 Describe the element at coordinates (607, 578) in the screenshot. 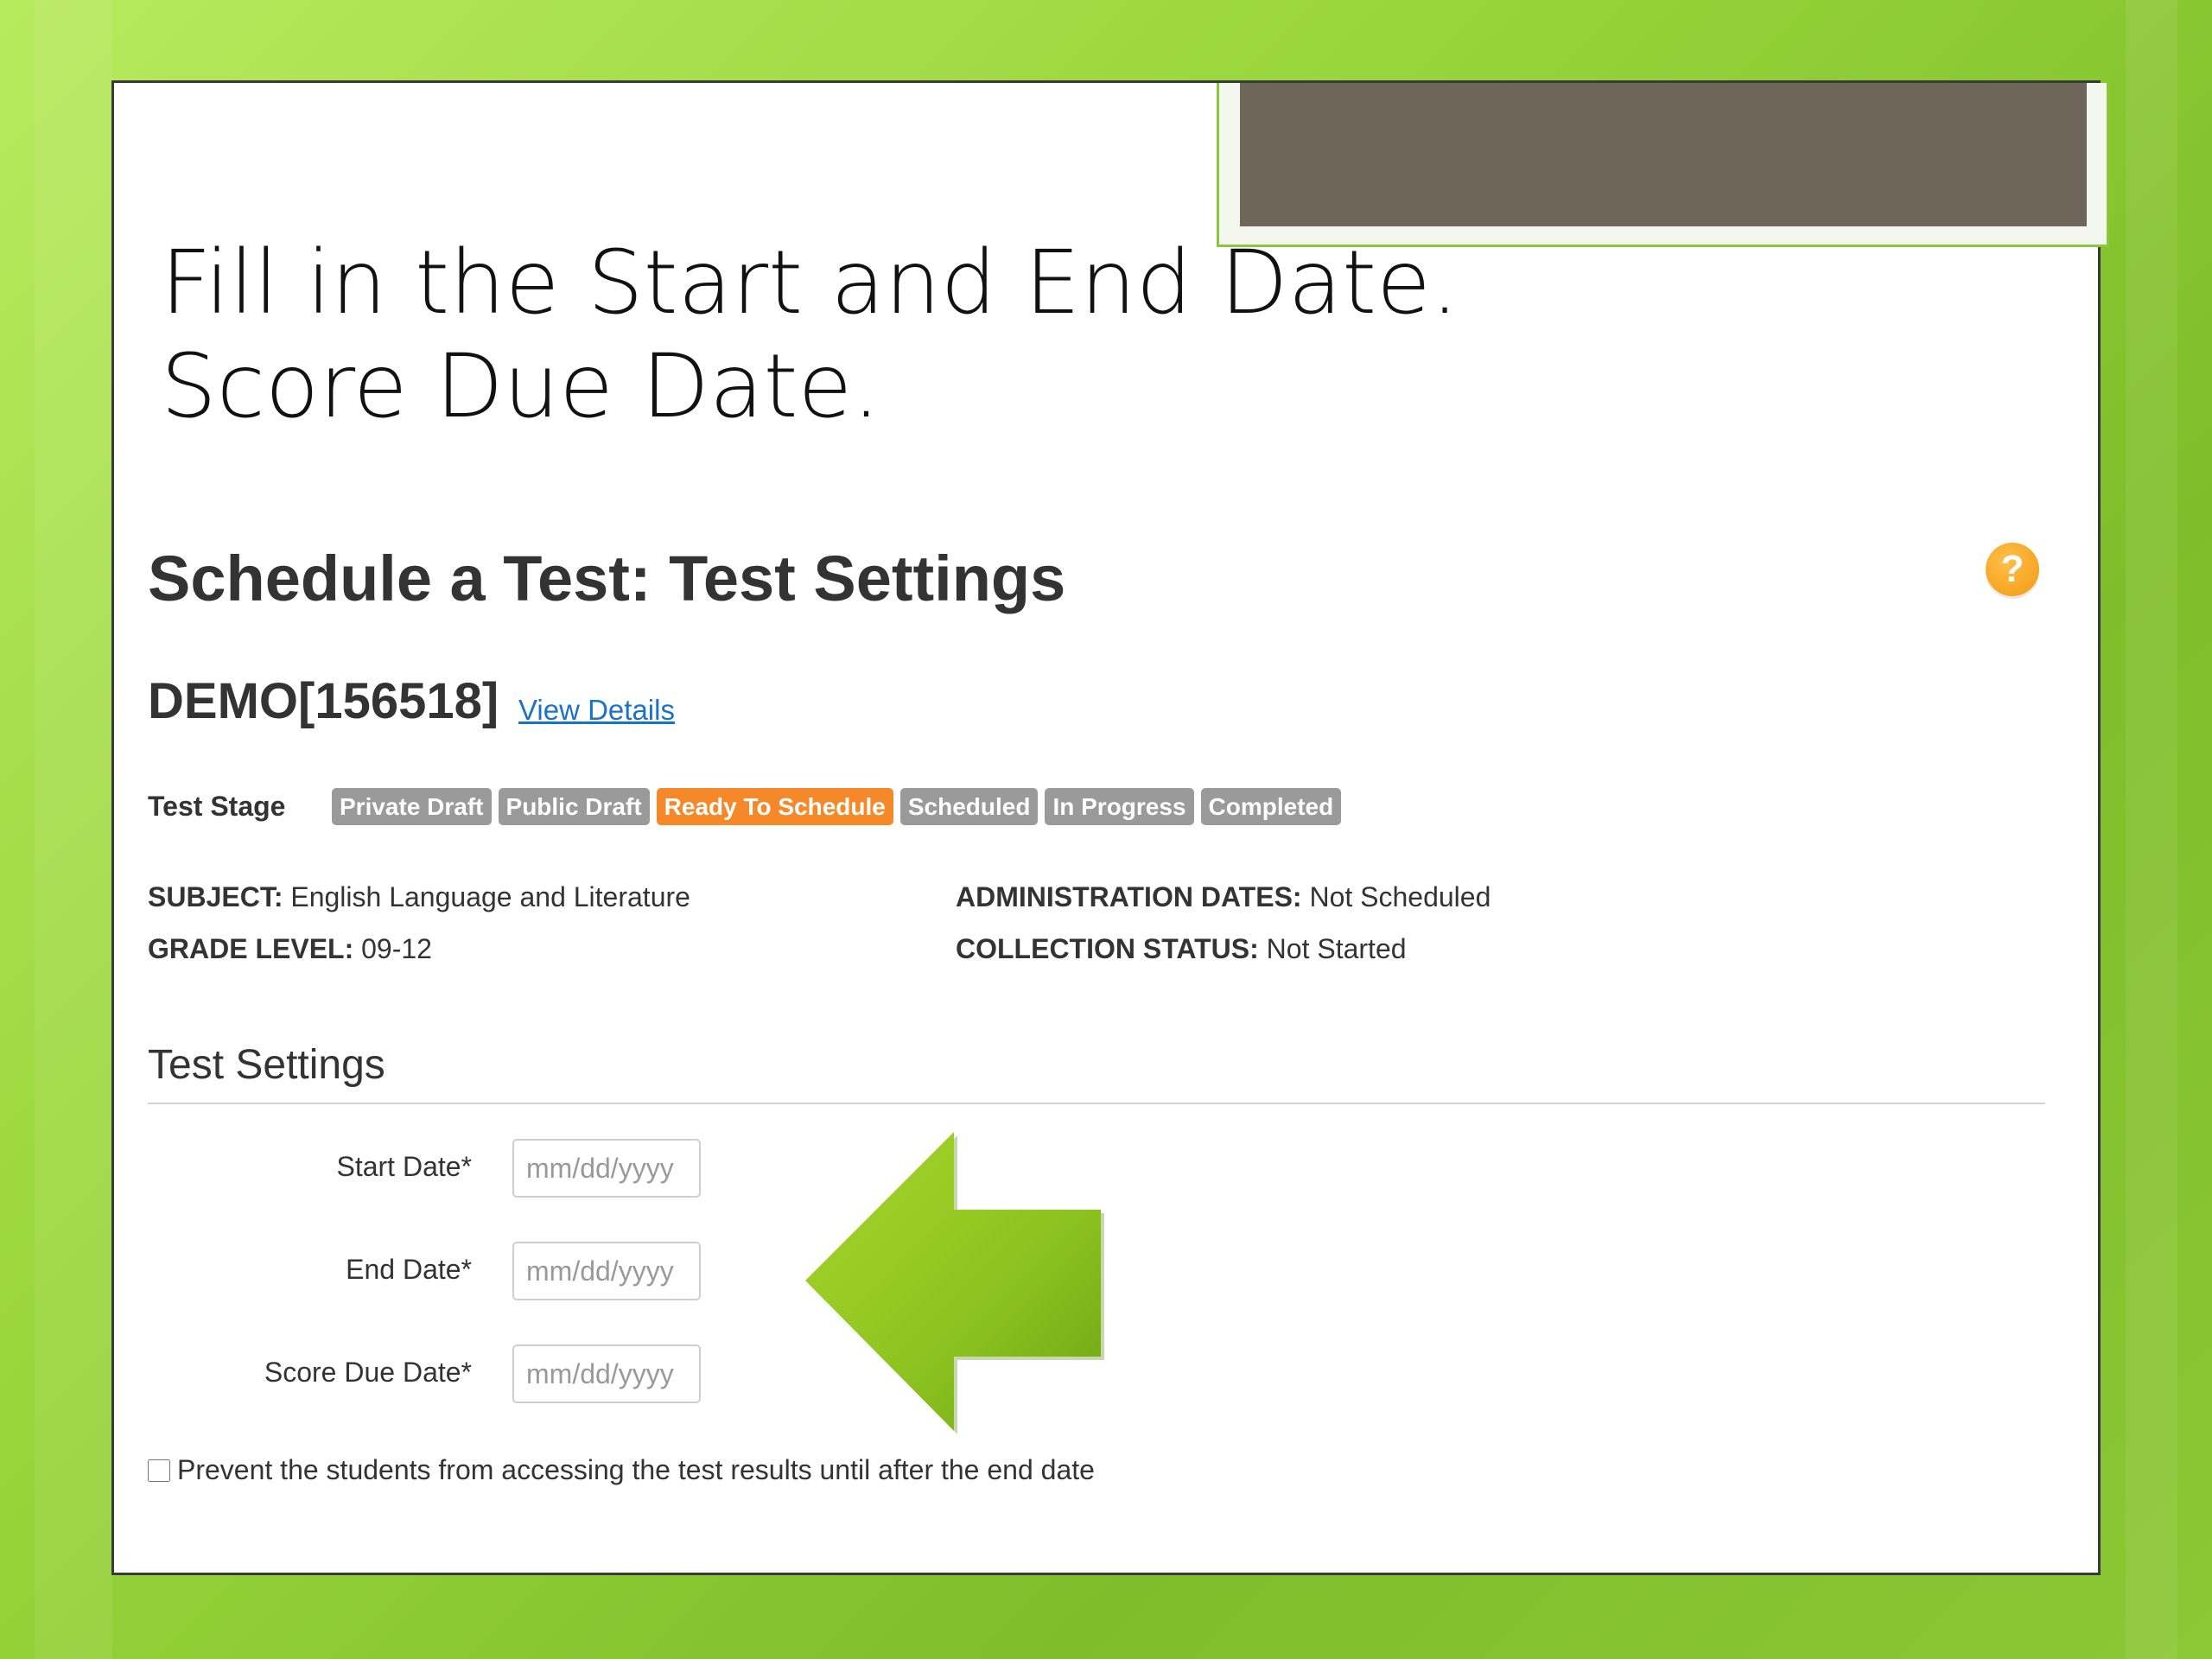

I see `page-title: Schedule a Test: Test Settings` at that location.